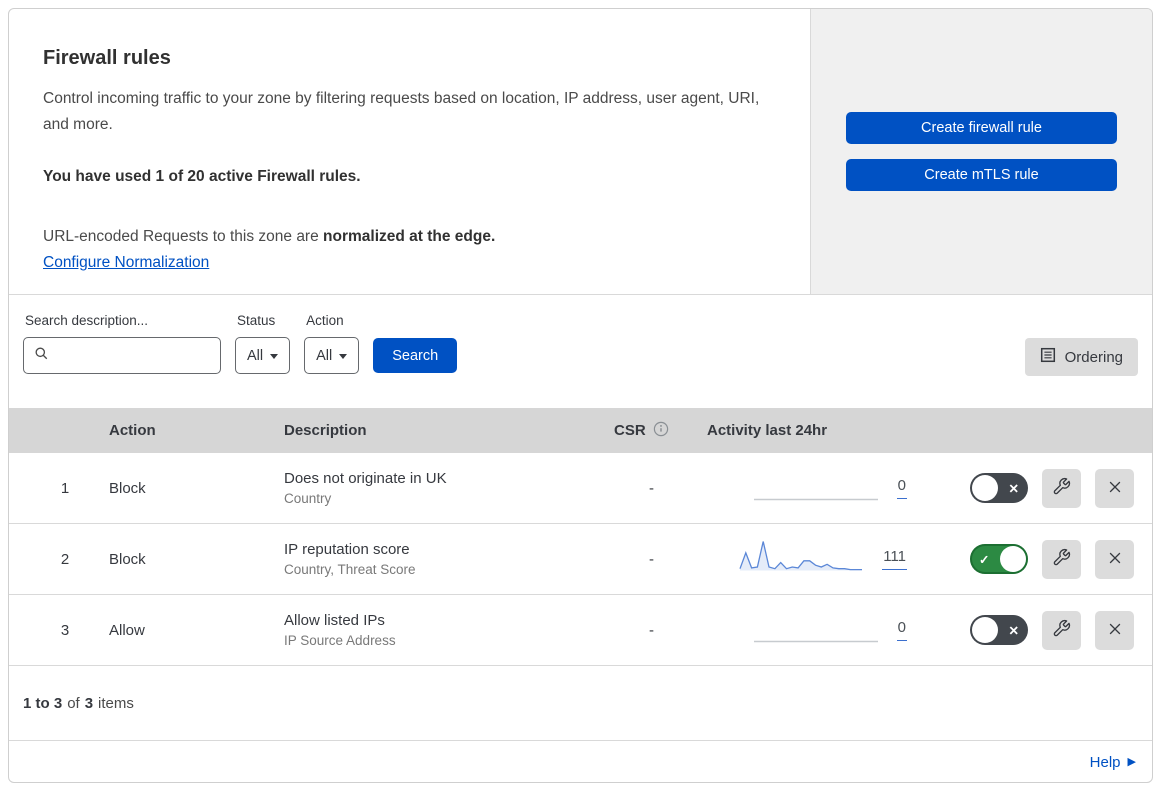 The width and height of the screenshot is (1161, 799). What do you see at coordinates (580, 761) in the screenshot?
I see `help-row: Help ▶` at bounding box center [580, 761].